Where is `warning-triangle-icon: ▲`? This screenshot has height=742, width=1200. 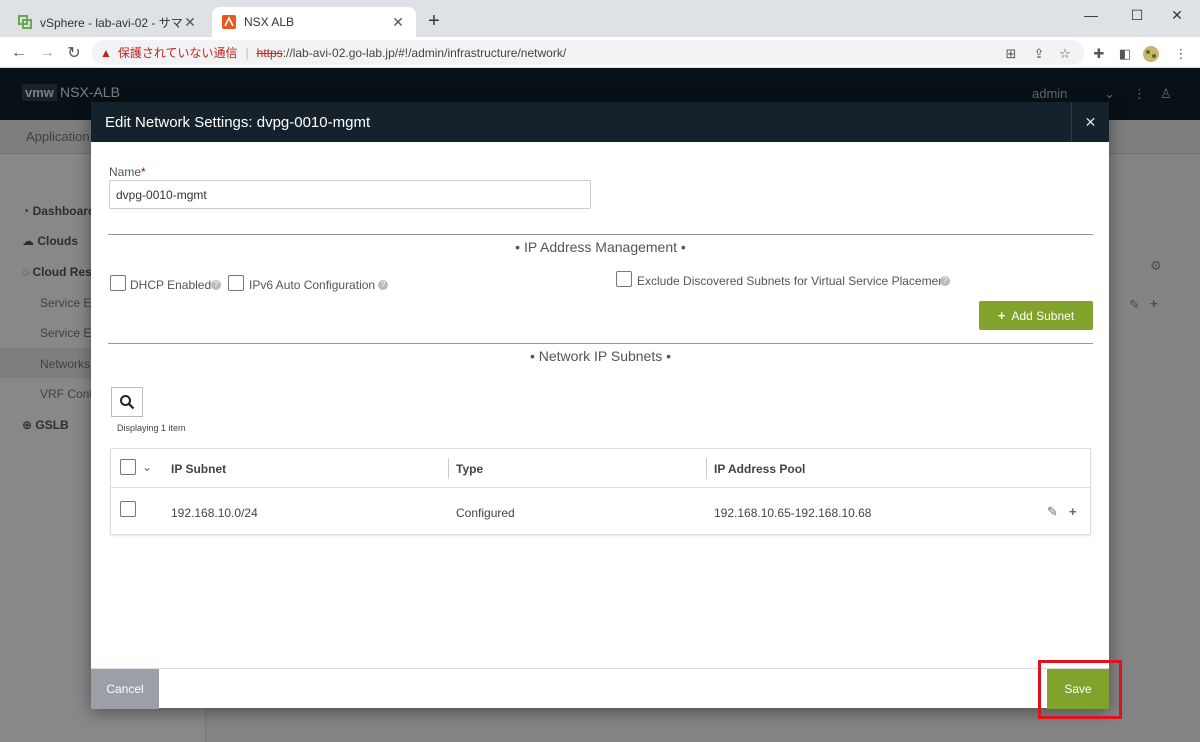
warning-triangle-icon: ▲ is located at coordinates (106, 52).